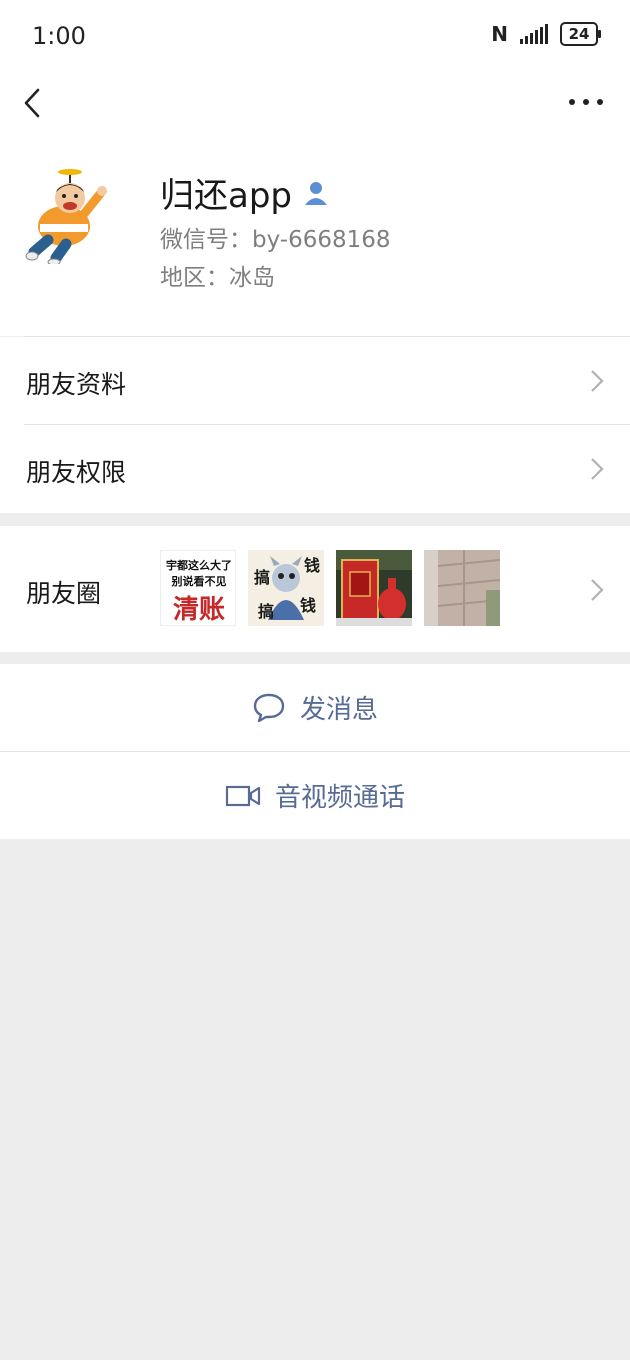 The image size is (630, 1360). I want to click on send-message-label: 发消息, so click(338, 710).